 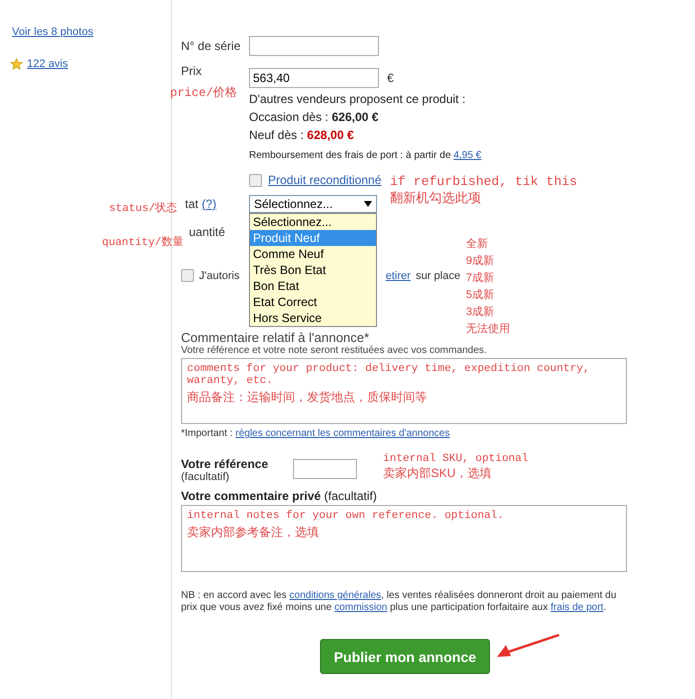 I want to click on annotation-text: 商品备注：运输时间，发货地点，质保时间等, so click(x=307, y=397).